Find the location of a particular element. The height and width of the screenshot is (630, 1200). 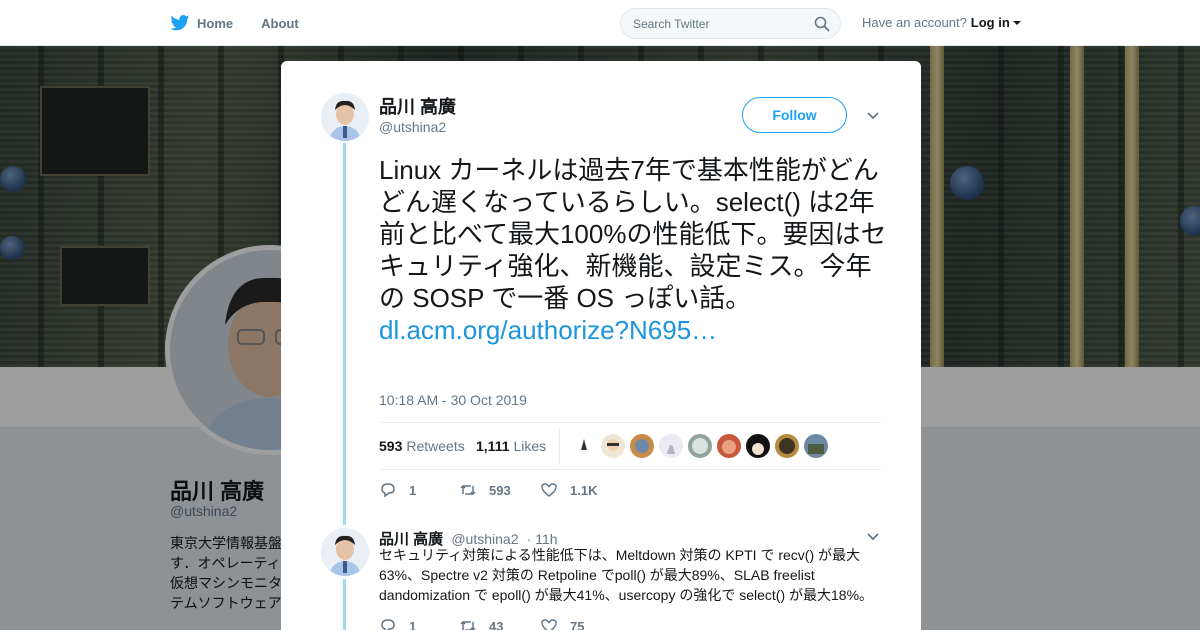

follow-button: Follow is located at coordinates (794, 115).